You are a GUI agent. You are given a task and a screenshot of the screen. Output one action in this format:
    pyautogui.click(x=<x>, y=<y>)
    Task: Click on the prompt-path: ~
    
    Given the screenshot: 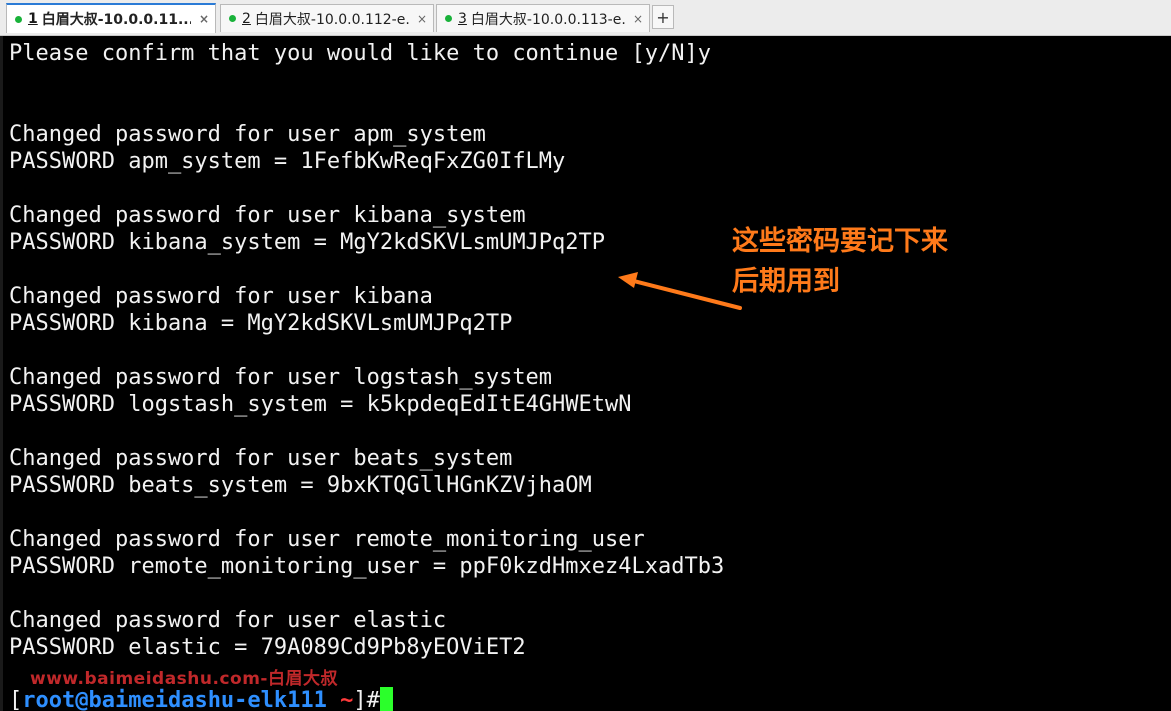 What is the action you would take?
    pyautogui.click(x=347, y=699)
    